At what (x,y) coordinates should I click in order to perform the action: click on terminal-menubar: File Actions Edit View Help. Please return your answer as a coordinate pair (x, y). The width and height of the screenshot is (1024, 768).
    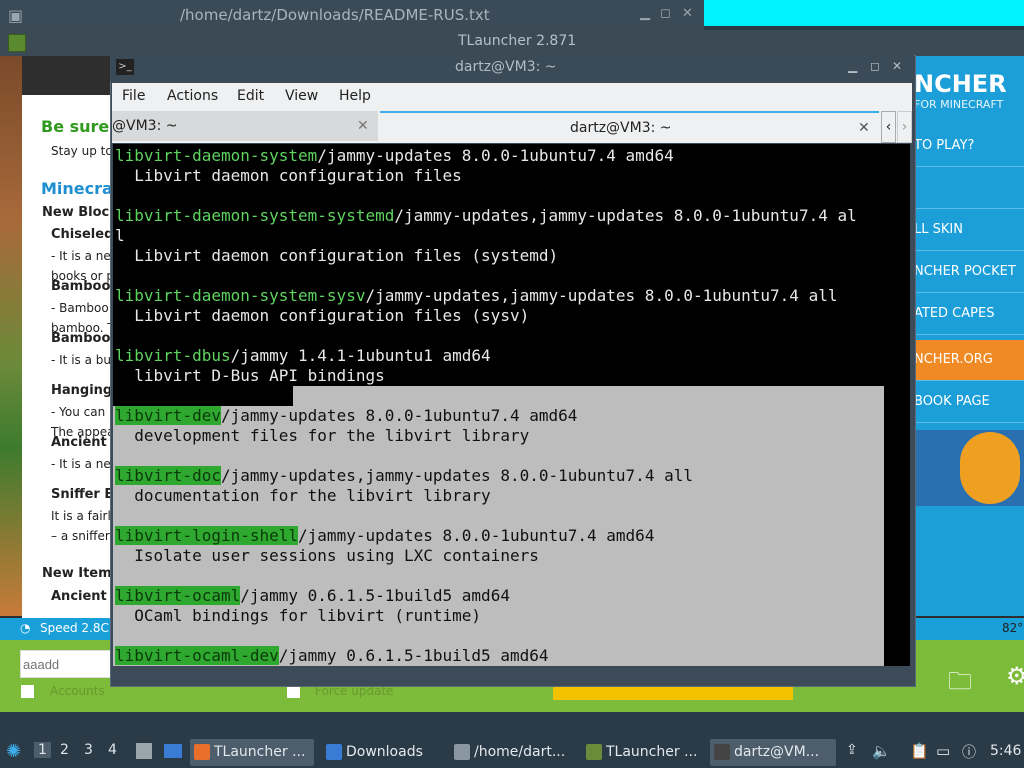
    Looking at the image, I should click on (512, 97).